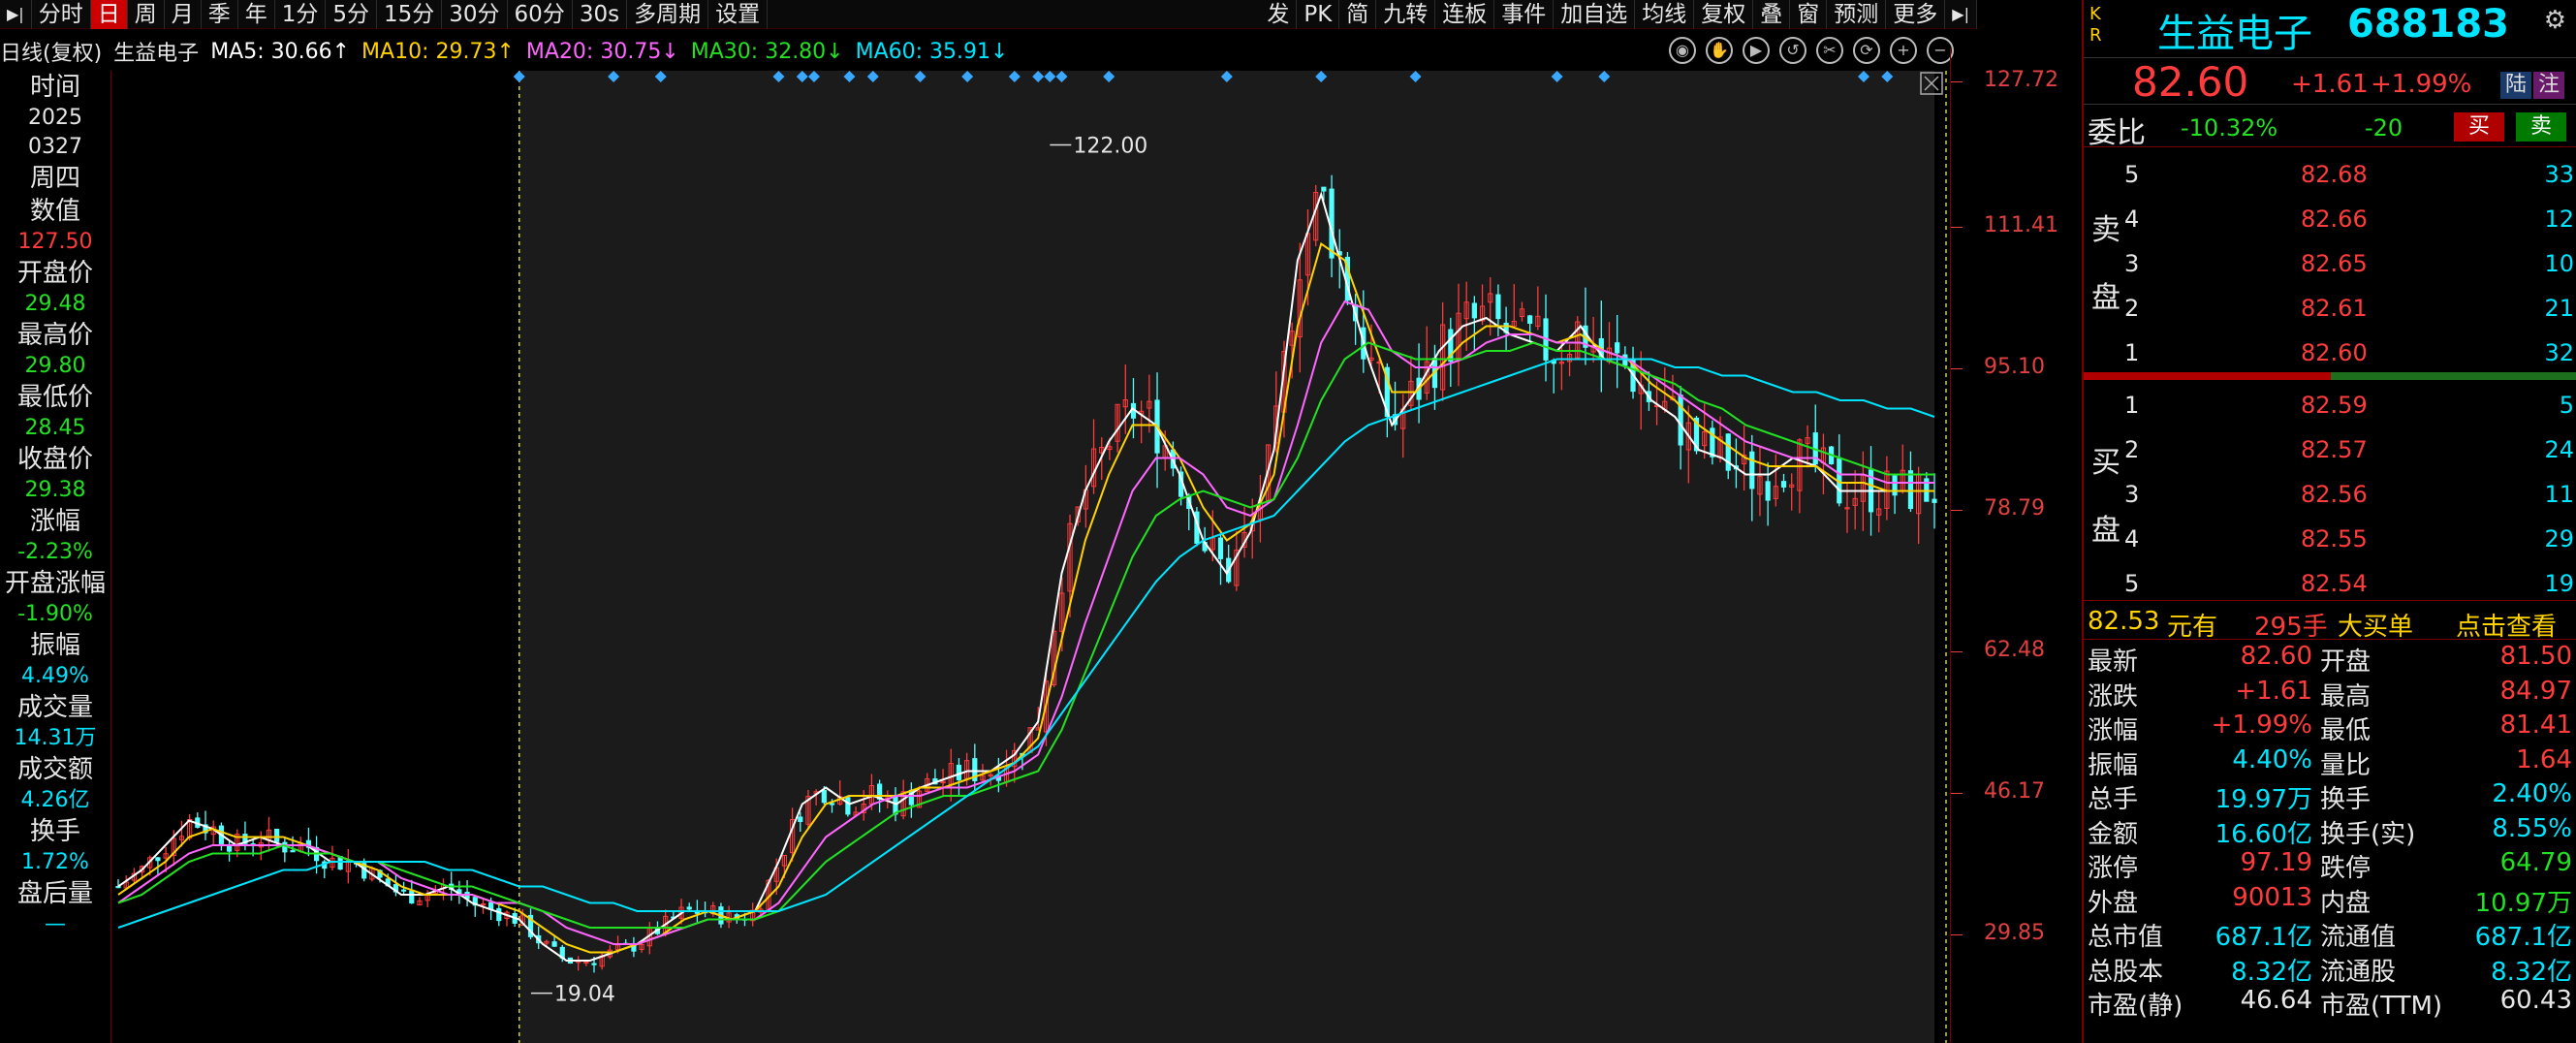  Describe the element at coordinates (2330, 538) in the screenshot. I see `bids-row-3: 4 82.55 29` at that location.